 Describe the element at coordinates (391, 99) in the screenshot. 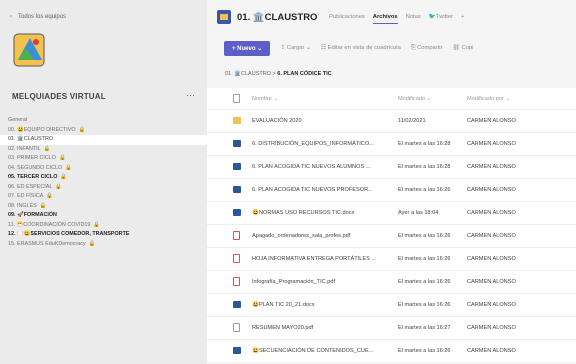

I see `list-header: Nombre ⌄ Modificado ⌄ Modificado por ⌄` at that location.